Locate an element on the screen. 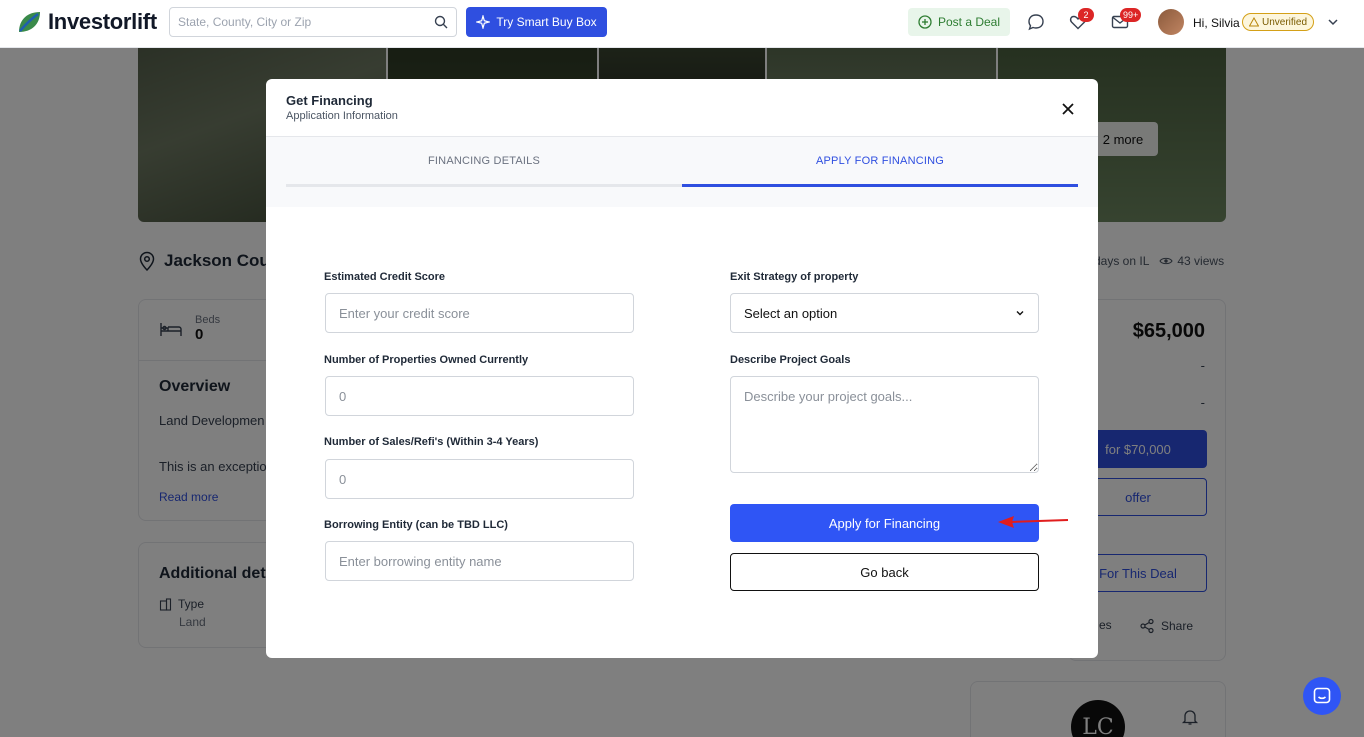  annotation-arrow-icon is located at coordinates (1033, 522).